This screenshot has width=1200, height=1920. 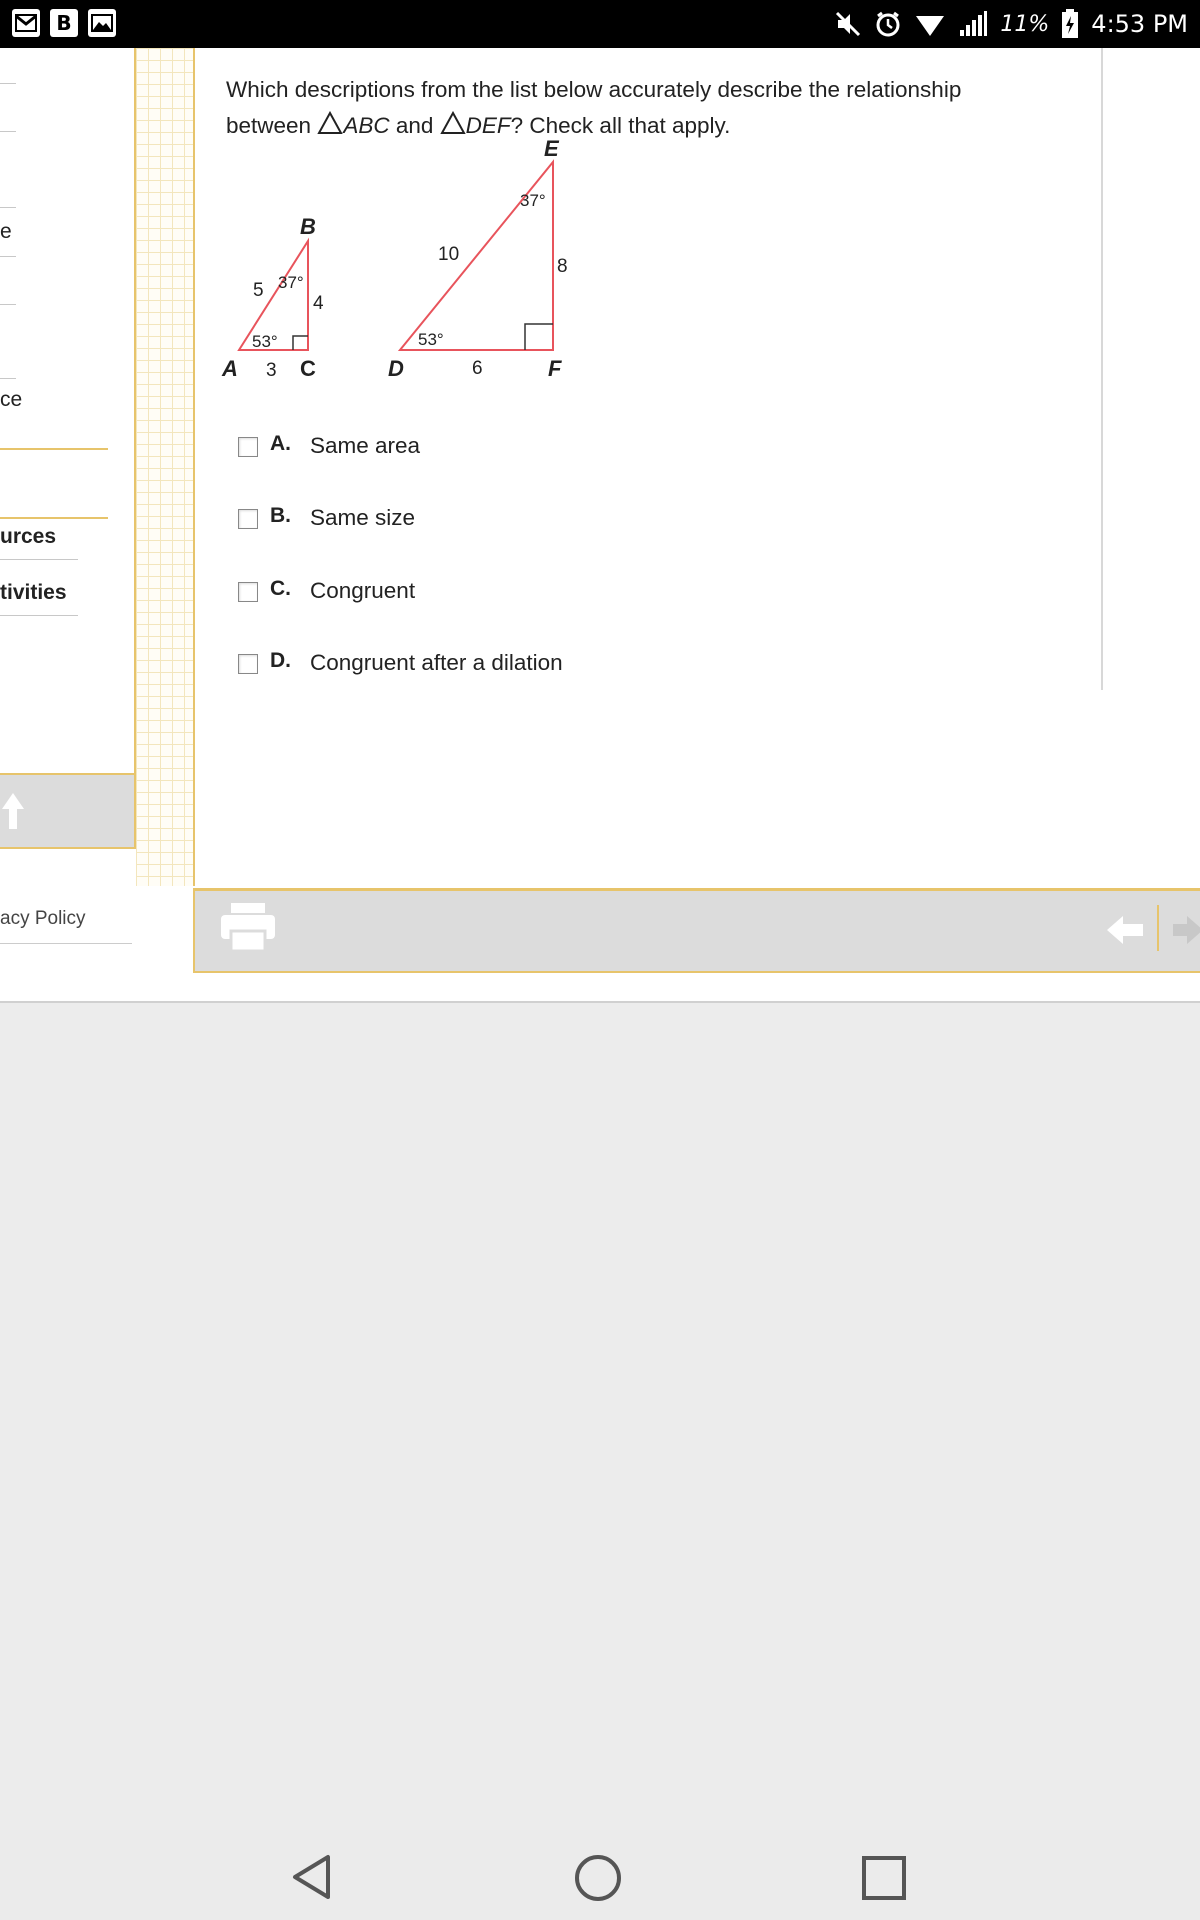 What do you see at coordinates (1139, 24) in the screenshot?
I see `clock: 4:53 PM` at bounding box center [1139, 24].